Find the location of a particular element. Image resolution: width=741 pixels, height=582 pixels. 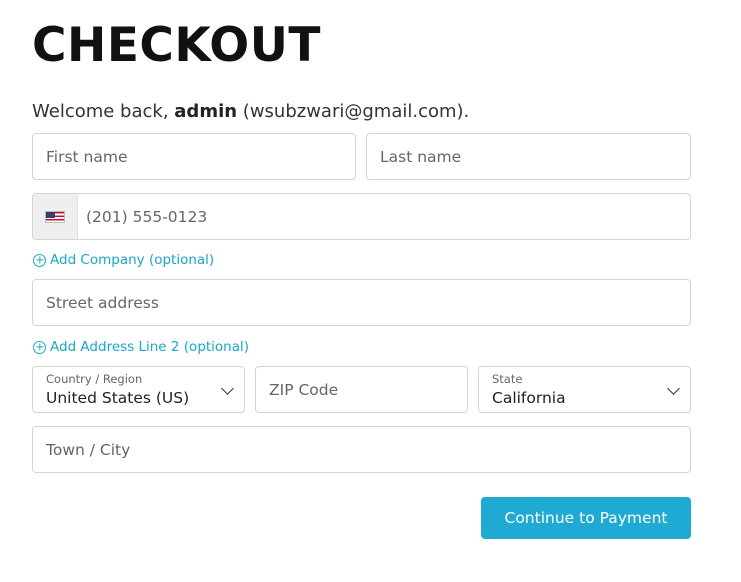

page-title: CHECKOUT is located at coordinates (176, 45).